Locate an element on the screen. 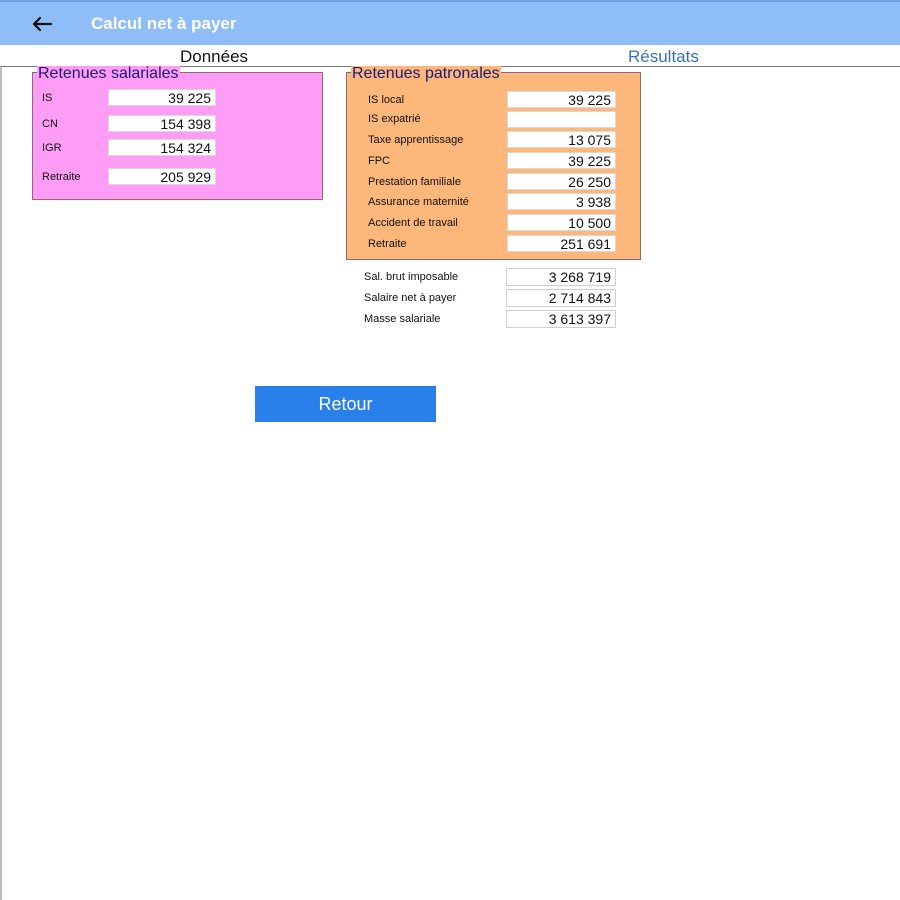  sal-cn-label: CN is located at coordinates (50, 124).